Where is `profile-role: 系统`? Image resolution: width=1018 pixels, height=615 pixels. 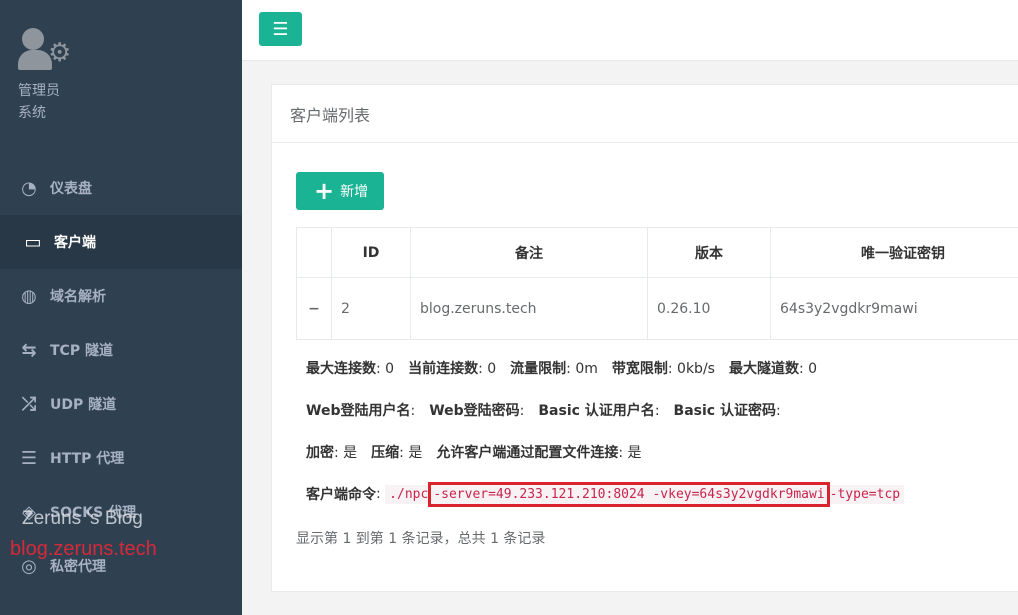 profile-role: 系统 is located at coordinates (32, 113).